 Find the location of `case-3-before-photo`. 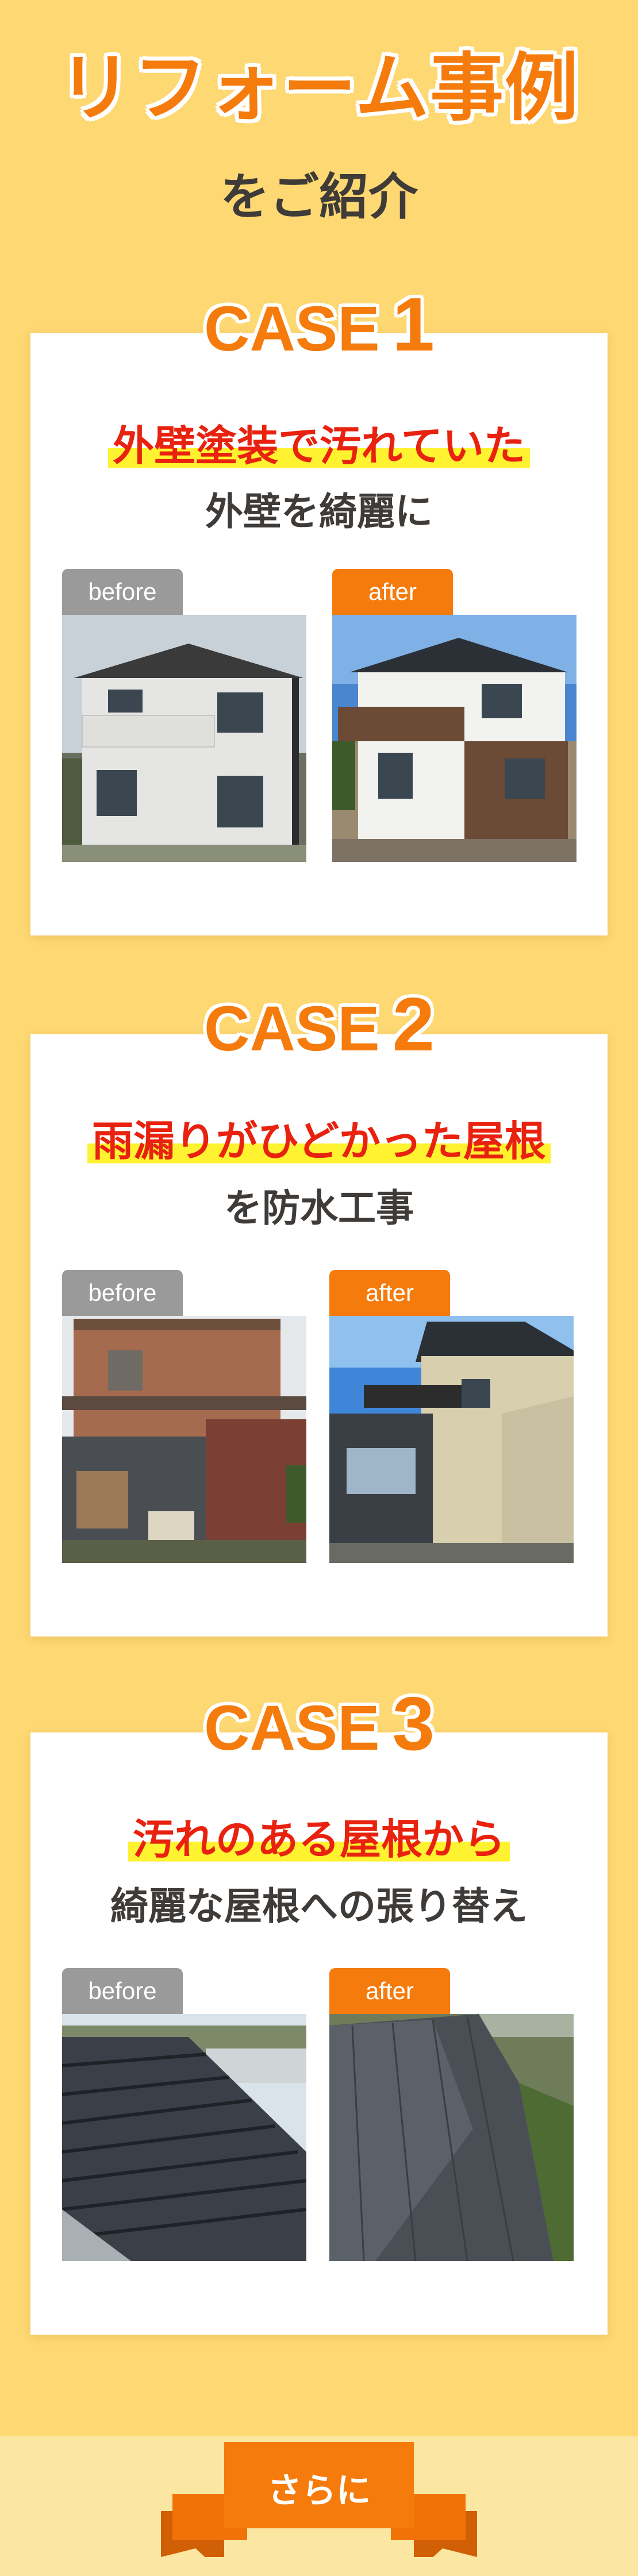

case-3-before-photo is located at coordinates (184, 2137).